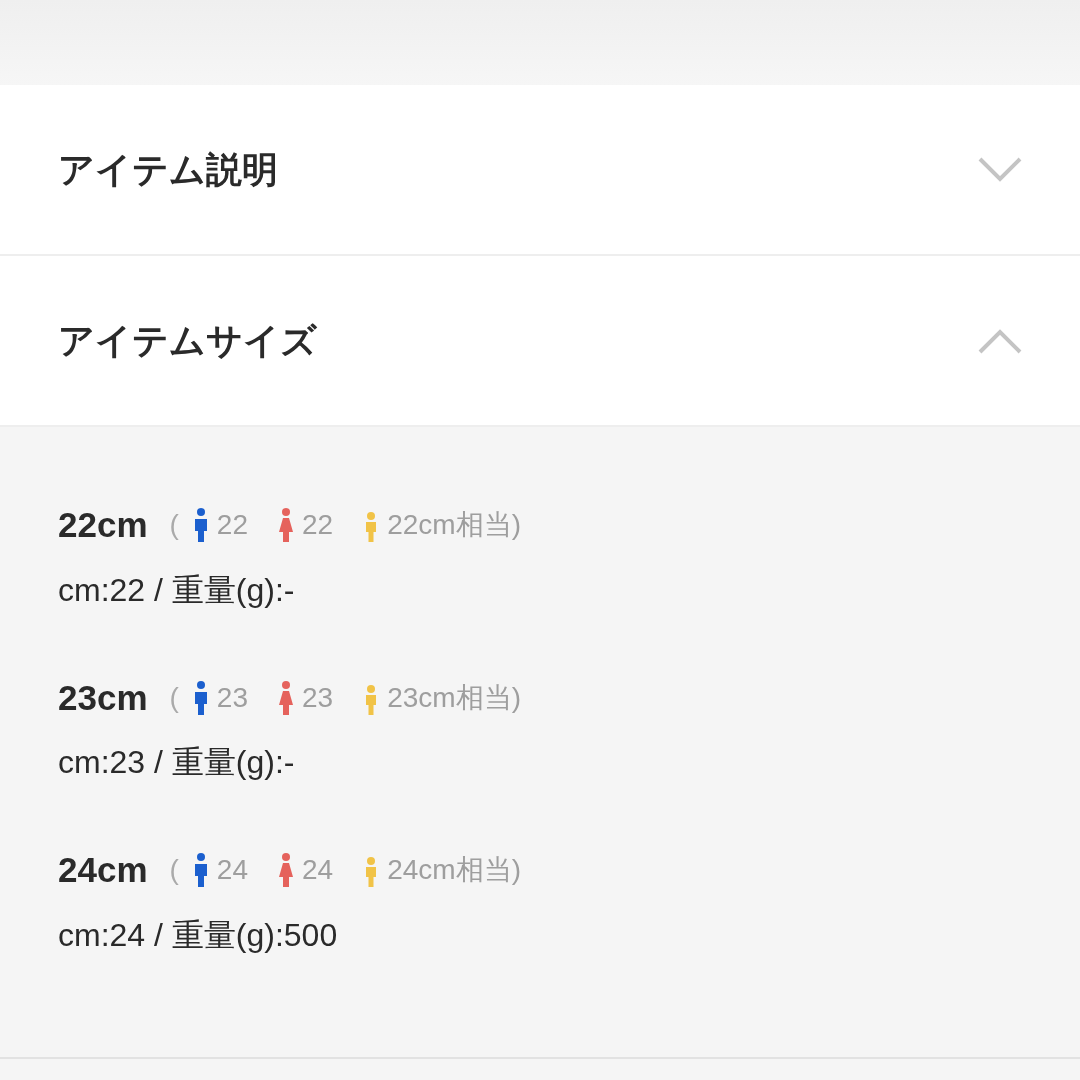 Image resolution: width=1080 pixels, height=1080 pixels. Describe the element at coordinates (198, 935) in the screenshot. I see `size-detail: cm:24 / 重量(g):500` at that location.